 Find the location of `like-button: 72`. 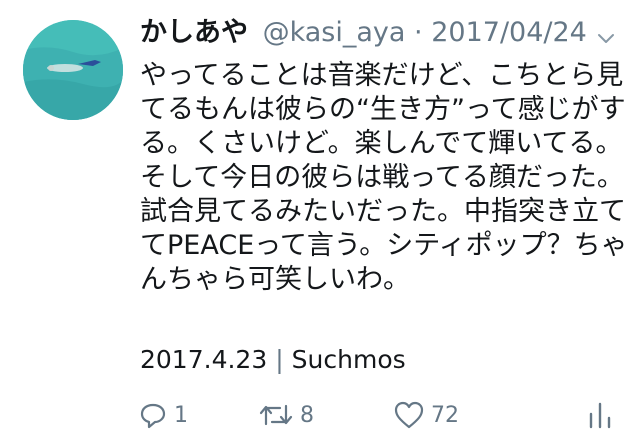

like-button: 72 is located at coordinates (426, 415).